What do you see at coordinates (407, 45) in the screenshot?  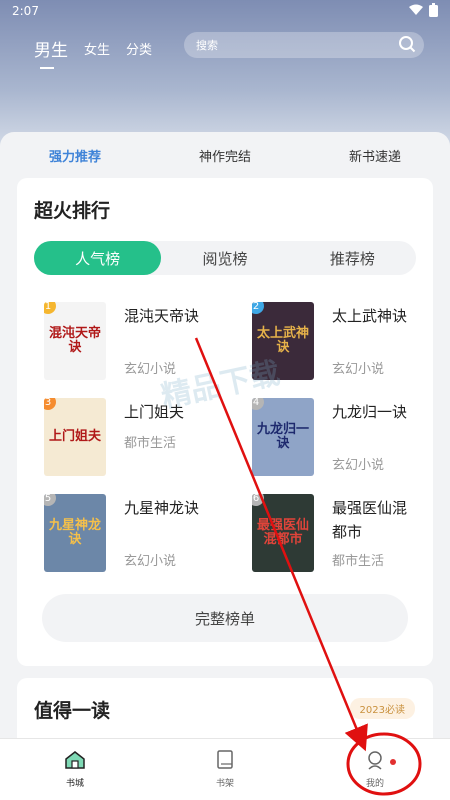 I see `search-icon` at bounding box center [407, 45].